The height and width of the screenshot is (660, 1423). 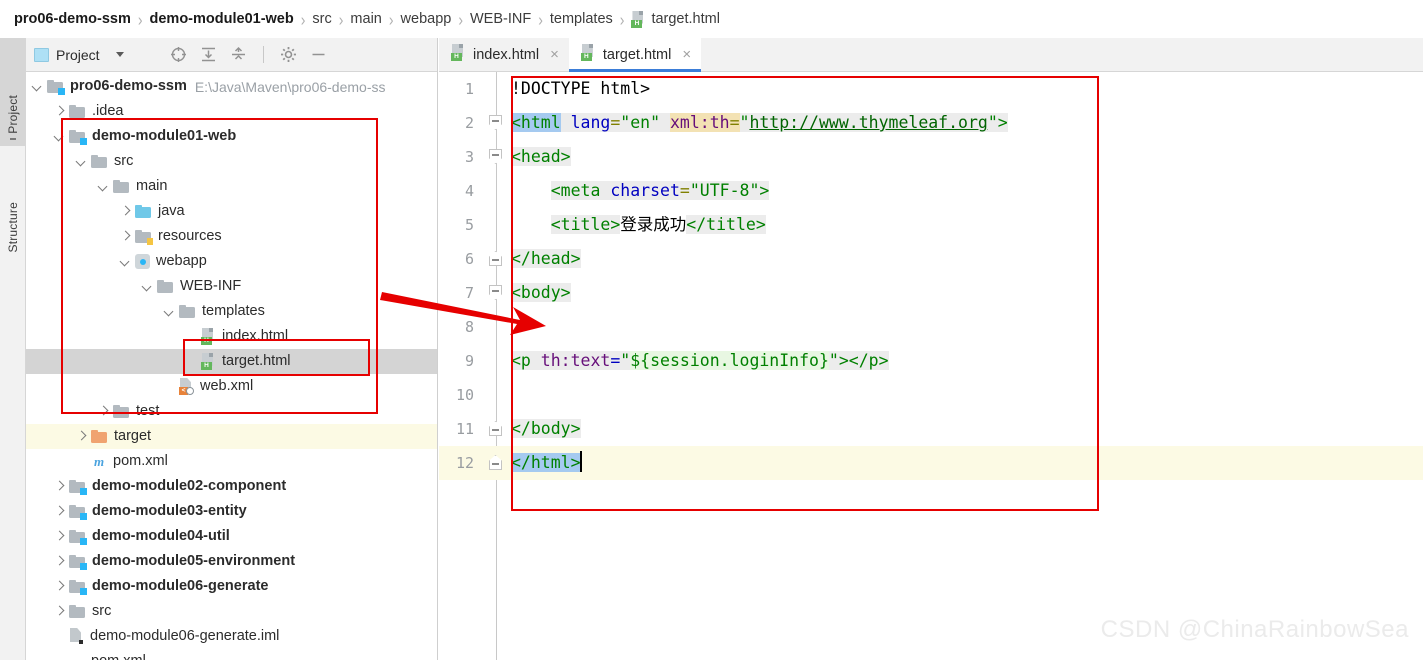 What do you see at coordinates (365, 19) in the screenshot?
I see `breadcrumb-item-main: main` at bounding box center [365, 19].